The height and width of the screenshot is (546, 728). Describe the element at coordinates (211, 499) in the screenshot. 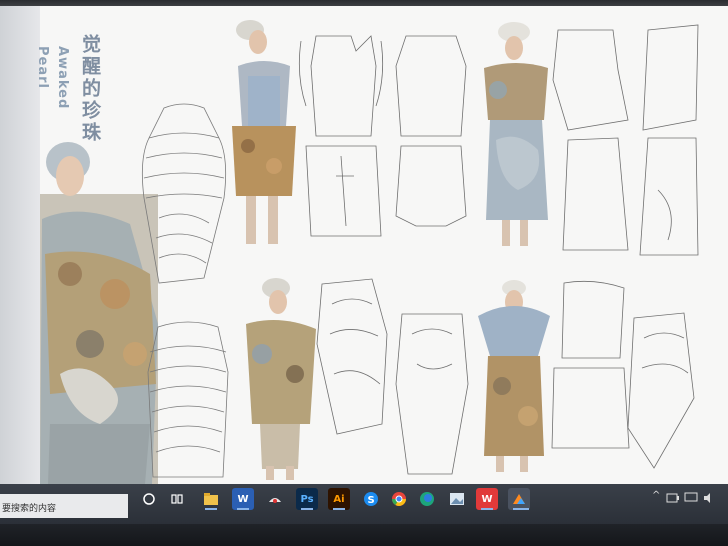

I see `file-explorer-icon` at that location.